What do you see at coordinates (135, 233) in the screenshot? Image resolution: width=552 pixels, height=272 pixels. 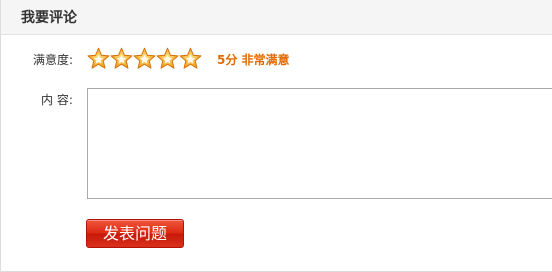 I see `submit-button: 发表问题` at bounding box center [135, 233].